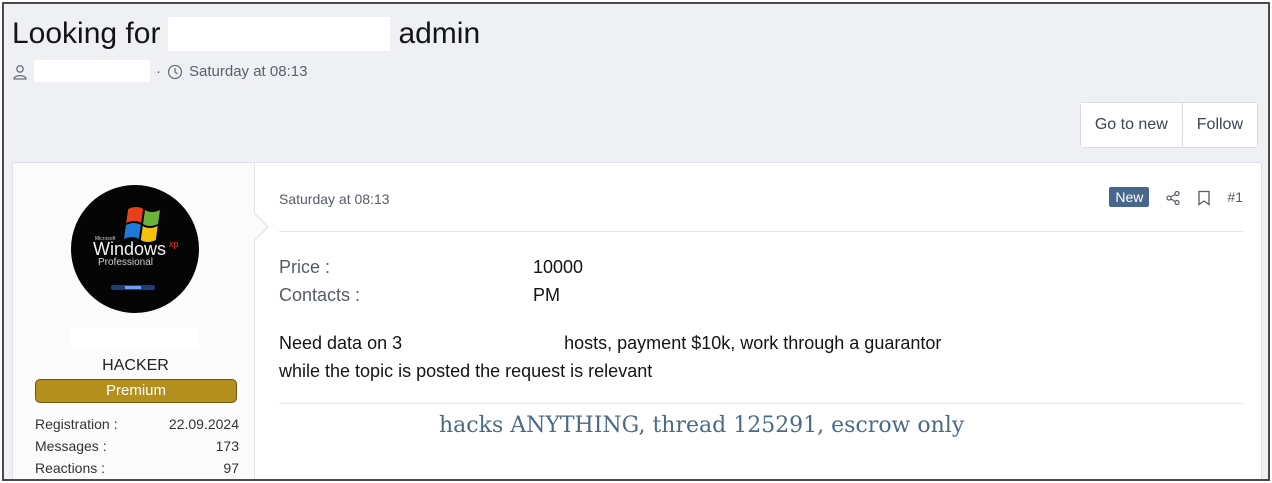 The width and height of the screenshot is (1272, 483). Describe the element at coordinates (1131, 125) in the screenshot. I see `go-to-new-button: Go to new` at that location.